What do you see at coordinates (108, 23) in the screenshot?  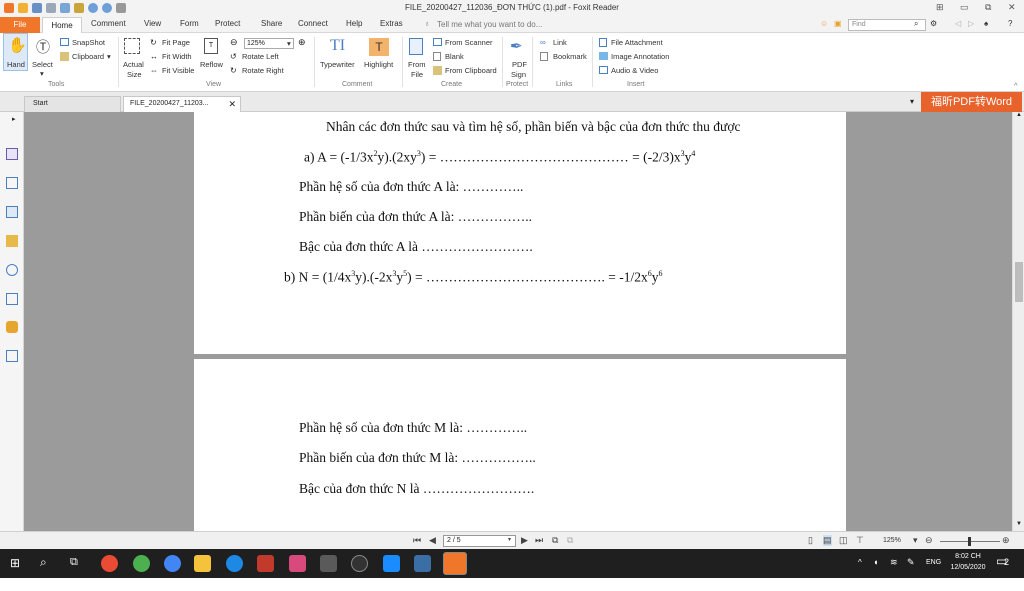 I see `tab-comment: Comment` at bounding box center [108, 23].